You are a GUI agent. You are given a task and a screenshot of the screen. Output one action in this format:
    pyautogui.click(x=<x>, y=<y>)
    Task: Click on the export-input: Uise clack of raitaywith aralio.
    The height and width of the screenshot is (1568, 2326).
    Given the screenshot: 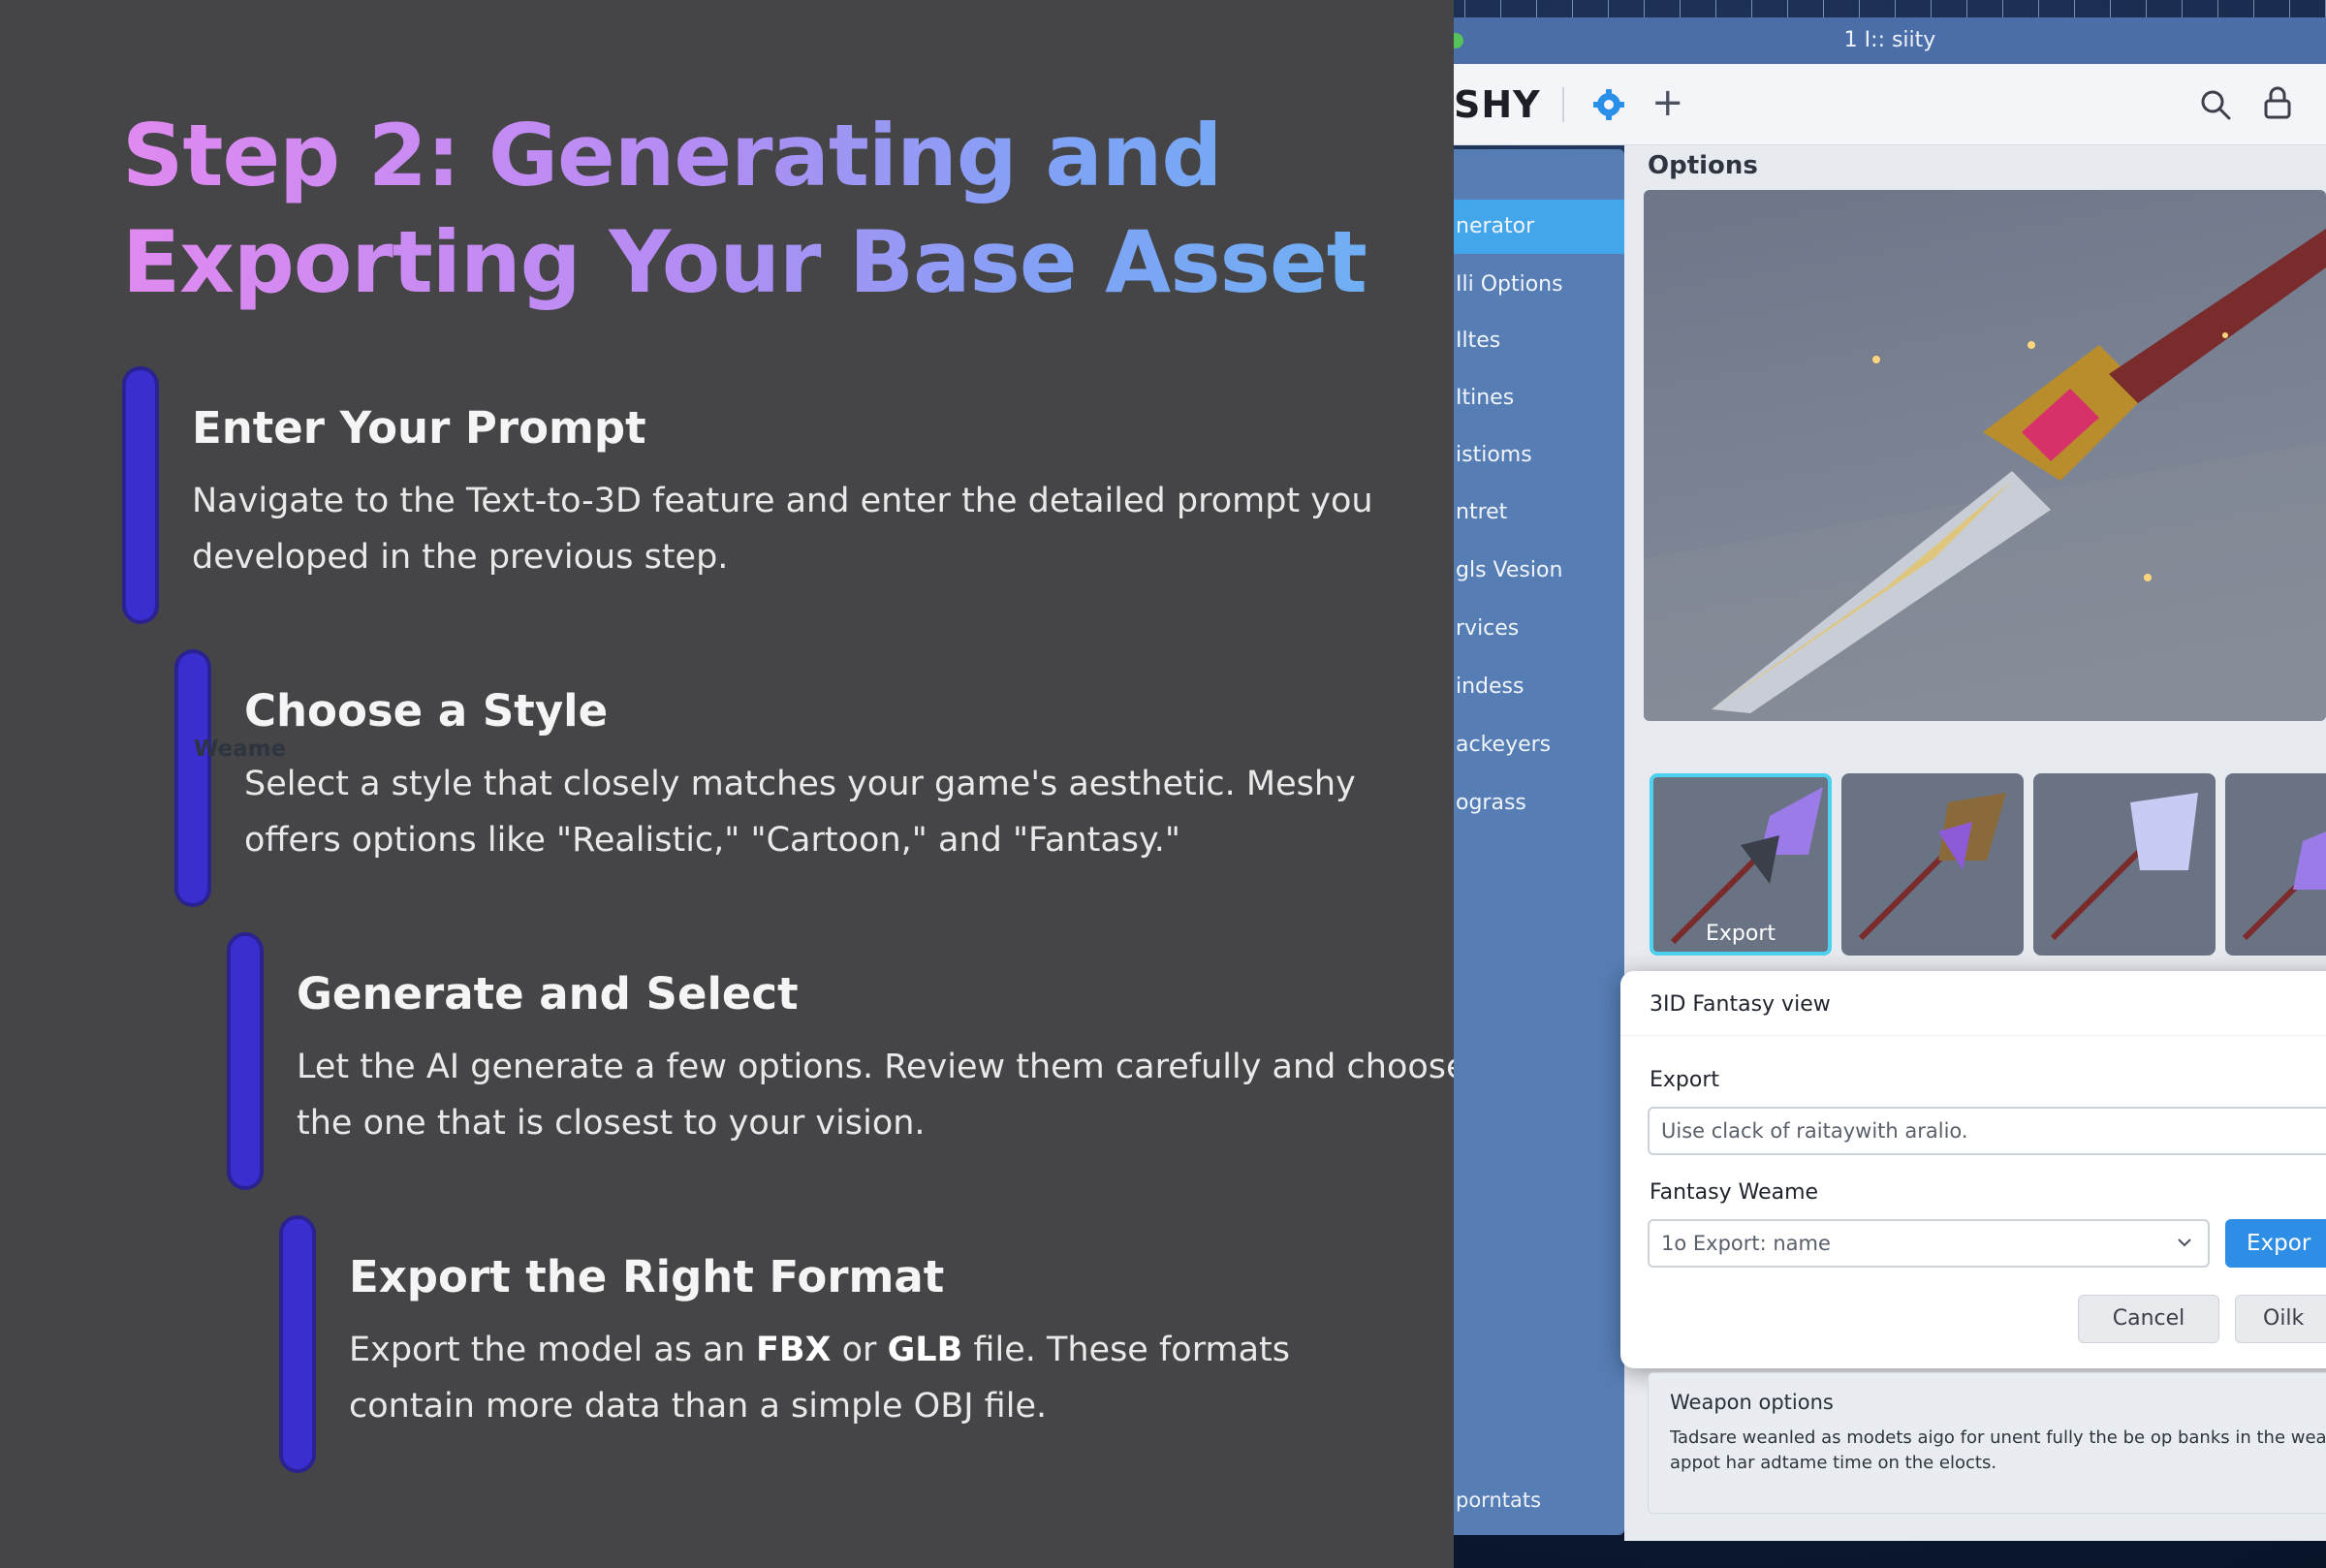 What is the action you would take?
    pyautogui.click(x=1987, y=1131)
    